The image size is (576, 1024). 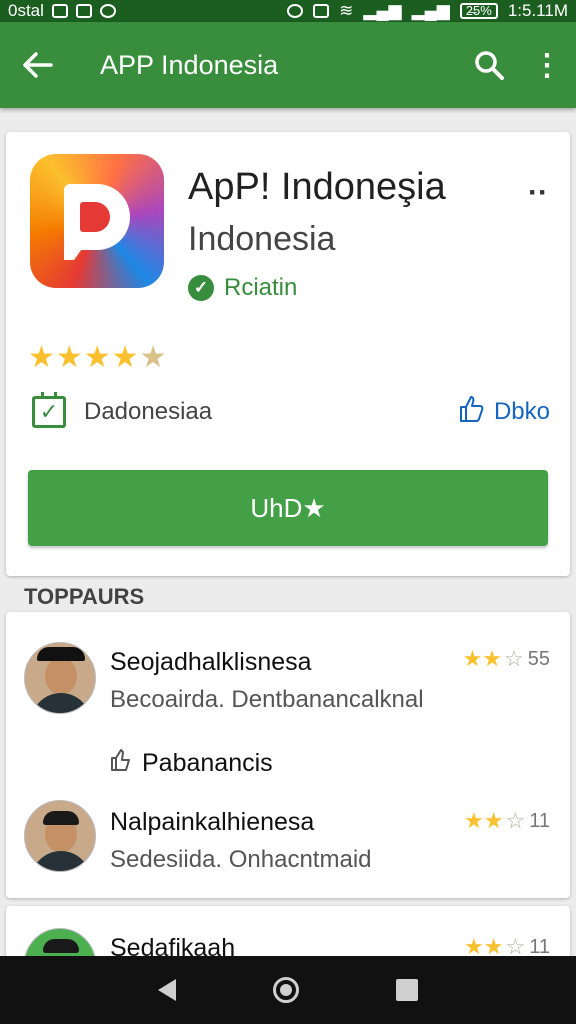 What do you see at coordinates (346, 10) in the screenshot?
I see `wifi-icon: ≋` at bounding box center [346, 10].